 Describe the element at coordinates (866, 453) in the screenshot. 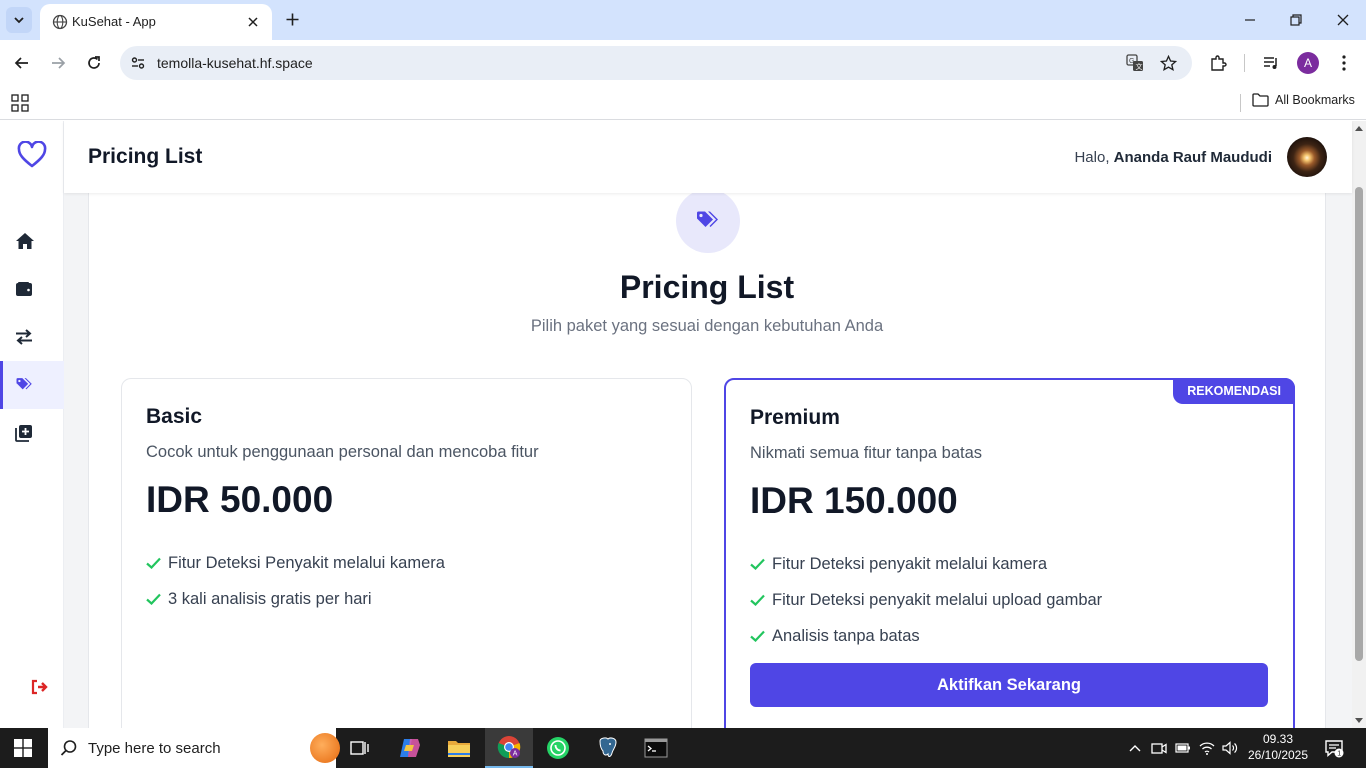

I see `plan-description: Nikmati semua fitur tanpa batas` at that location.